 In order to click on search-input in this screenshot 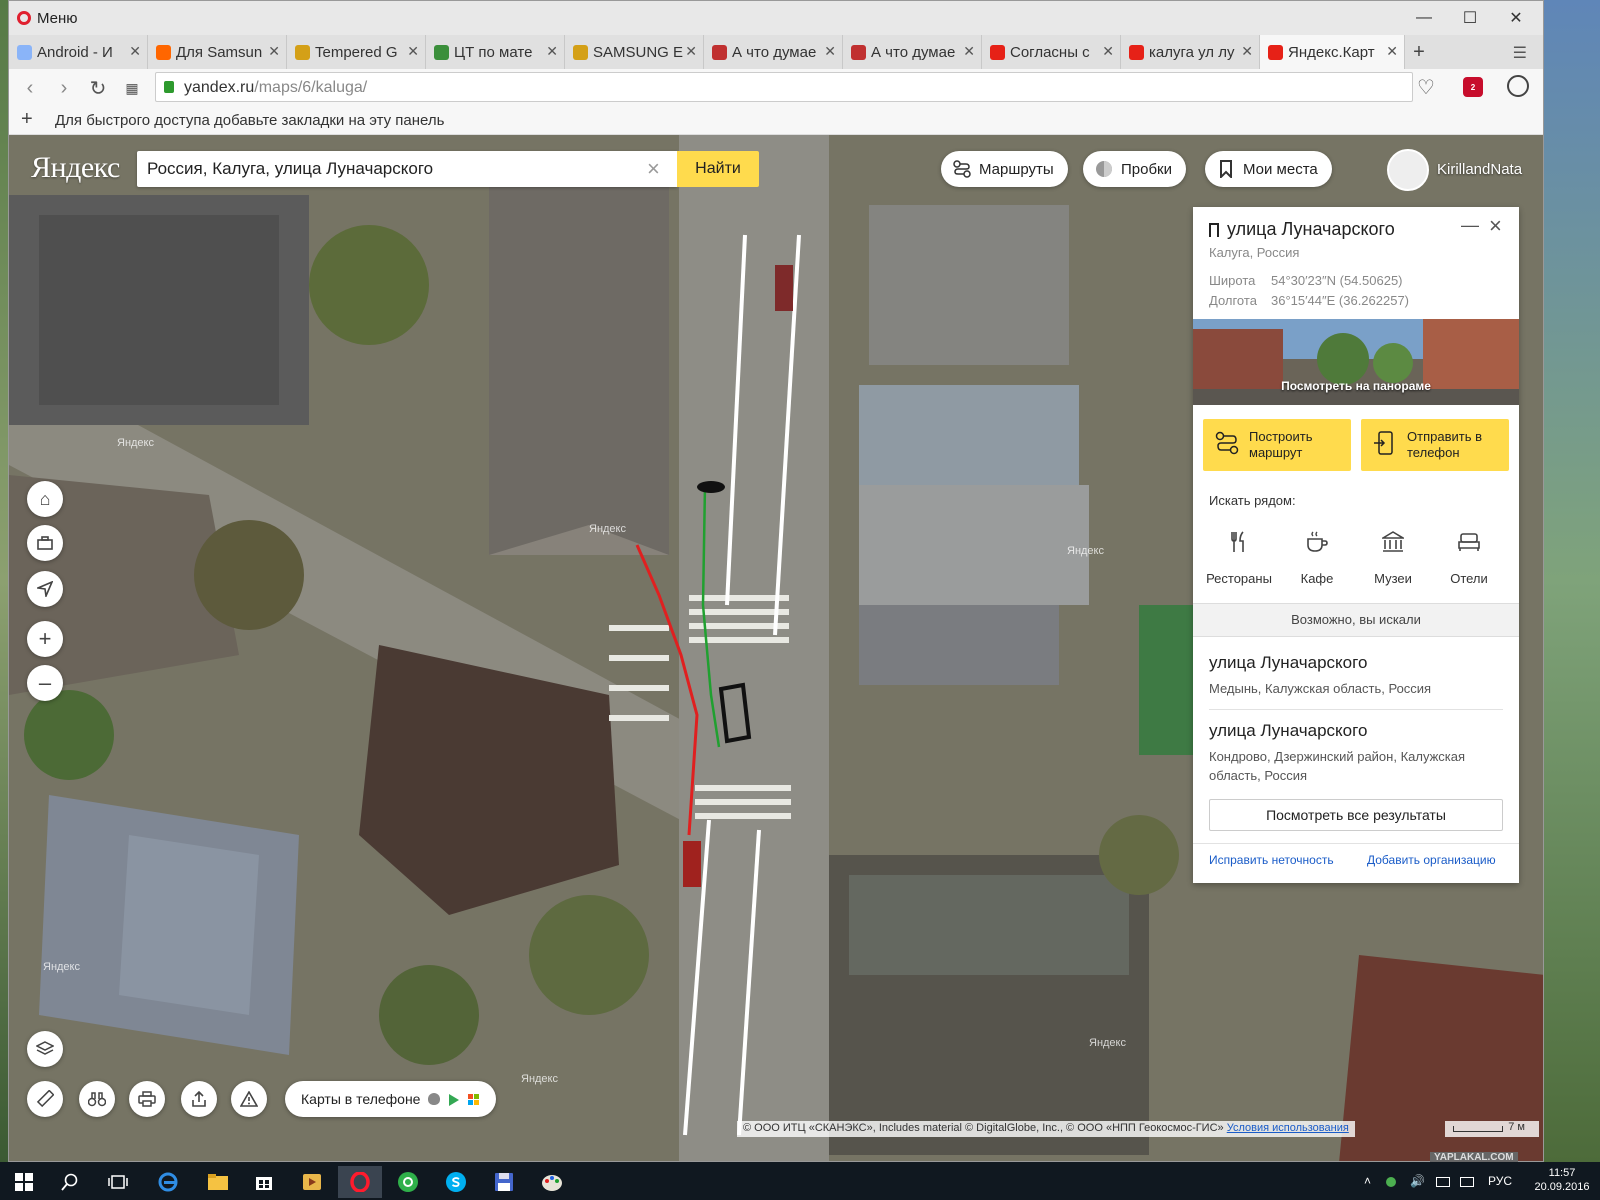, I will do `click(392, 169)`.